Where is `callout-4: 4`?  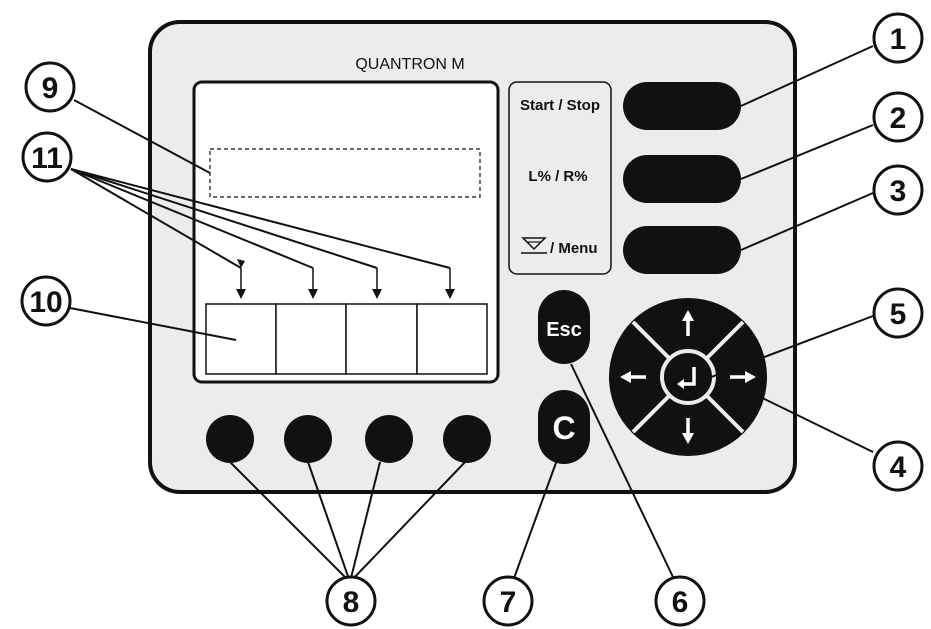 callout-4: 4 is located at coordinates (898, 466).